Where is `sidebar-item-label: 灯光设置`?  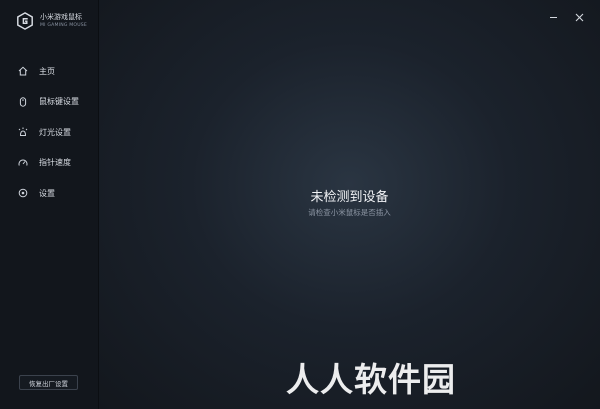 sidebar-item-label: 灯光设置 is located at coordinates (55, 132).